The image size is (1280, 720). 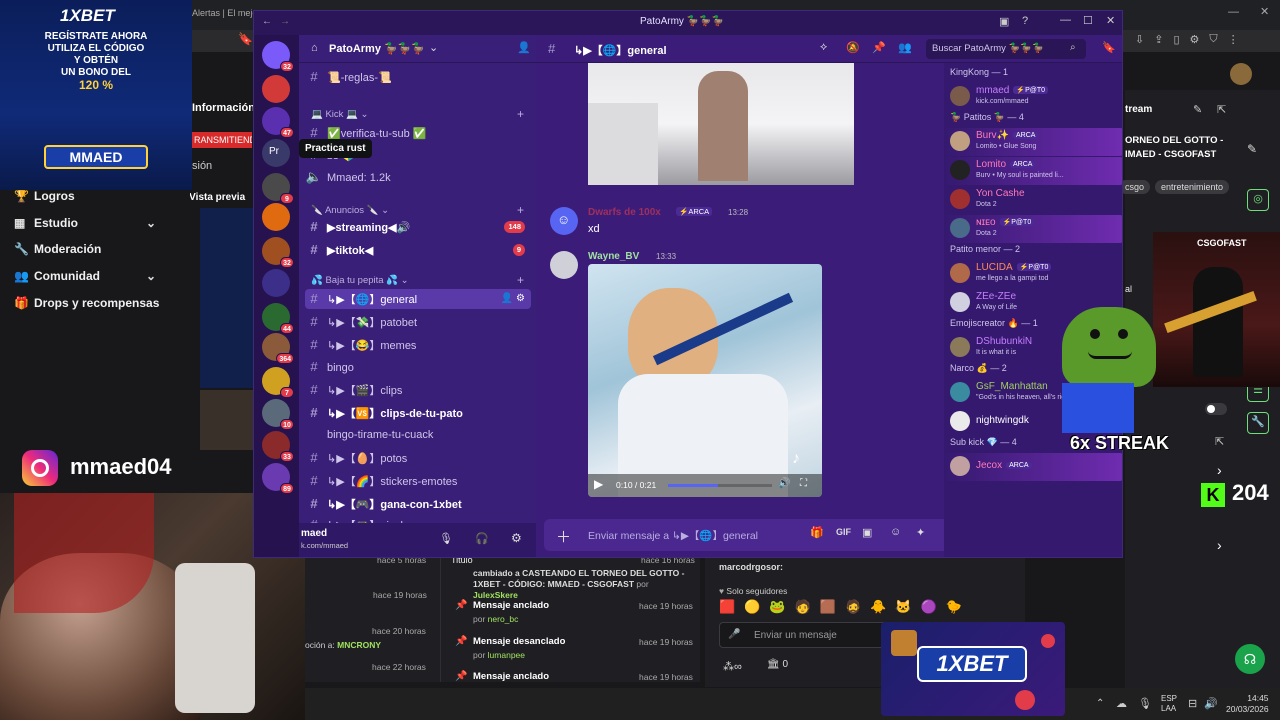 I want to click on language-indicator: ESP LAA, so click(x=1169, y=704).